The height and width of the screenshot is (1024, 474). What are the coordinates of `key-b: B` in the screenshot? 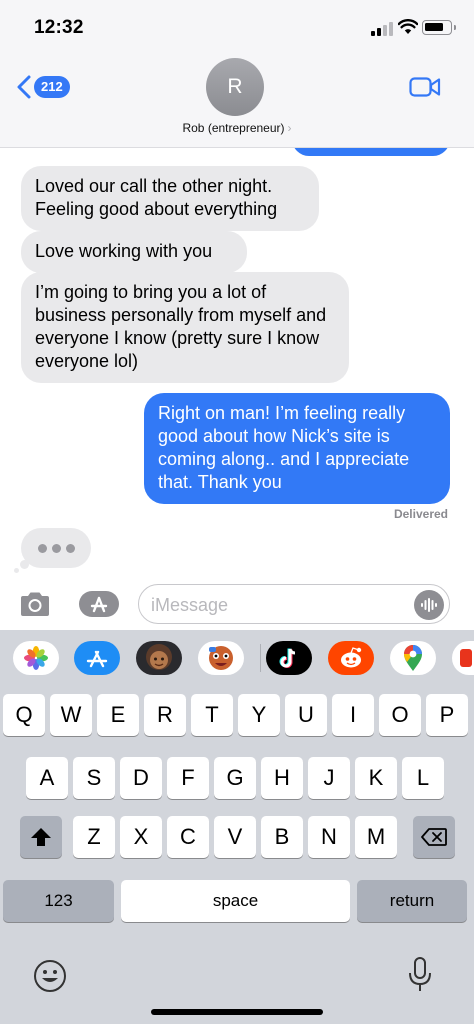 It's located at (282, 837).